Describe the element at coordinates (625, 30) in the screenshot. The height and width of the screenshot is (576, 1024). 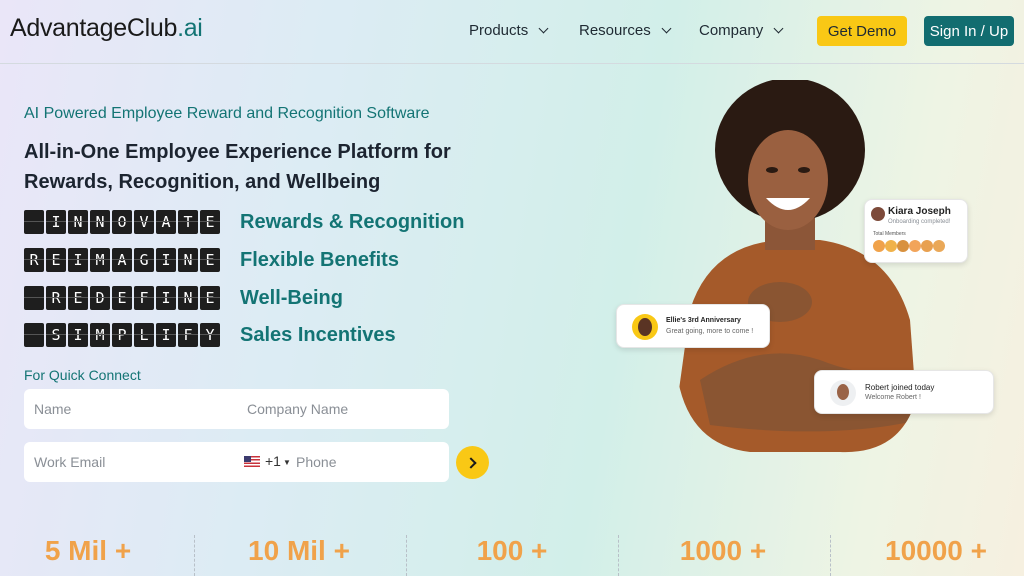
I see `nav-resources: Resources` at that location.